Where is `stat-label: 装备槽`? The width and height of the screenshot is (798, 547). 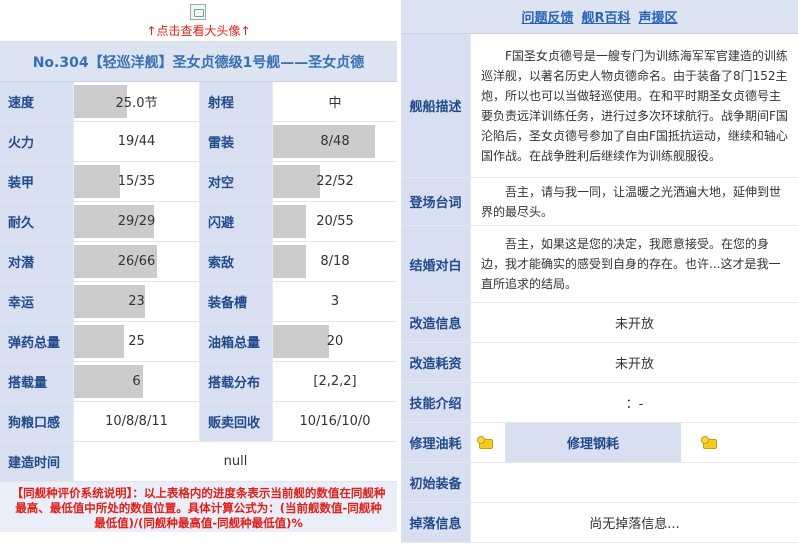 stat-label: 装备槽 is located at coordinates (236, 301).